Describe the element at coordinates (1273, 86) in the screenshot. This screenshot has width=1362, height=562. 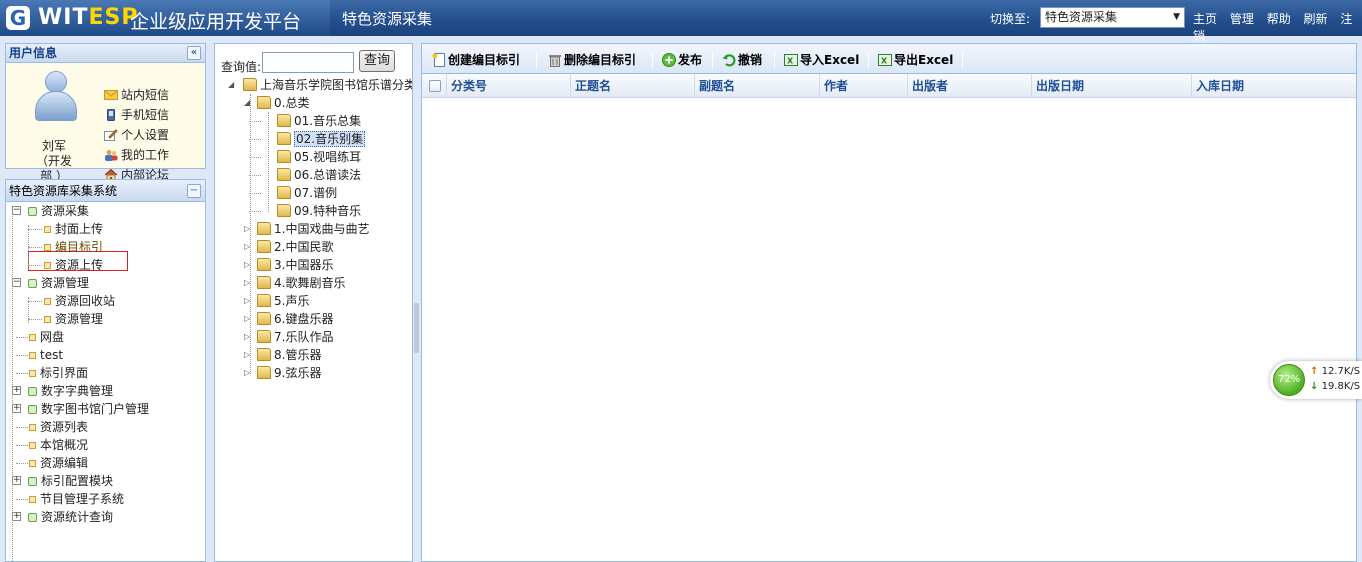
I see `column-header: 入库日期` at that location.